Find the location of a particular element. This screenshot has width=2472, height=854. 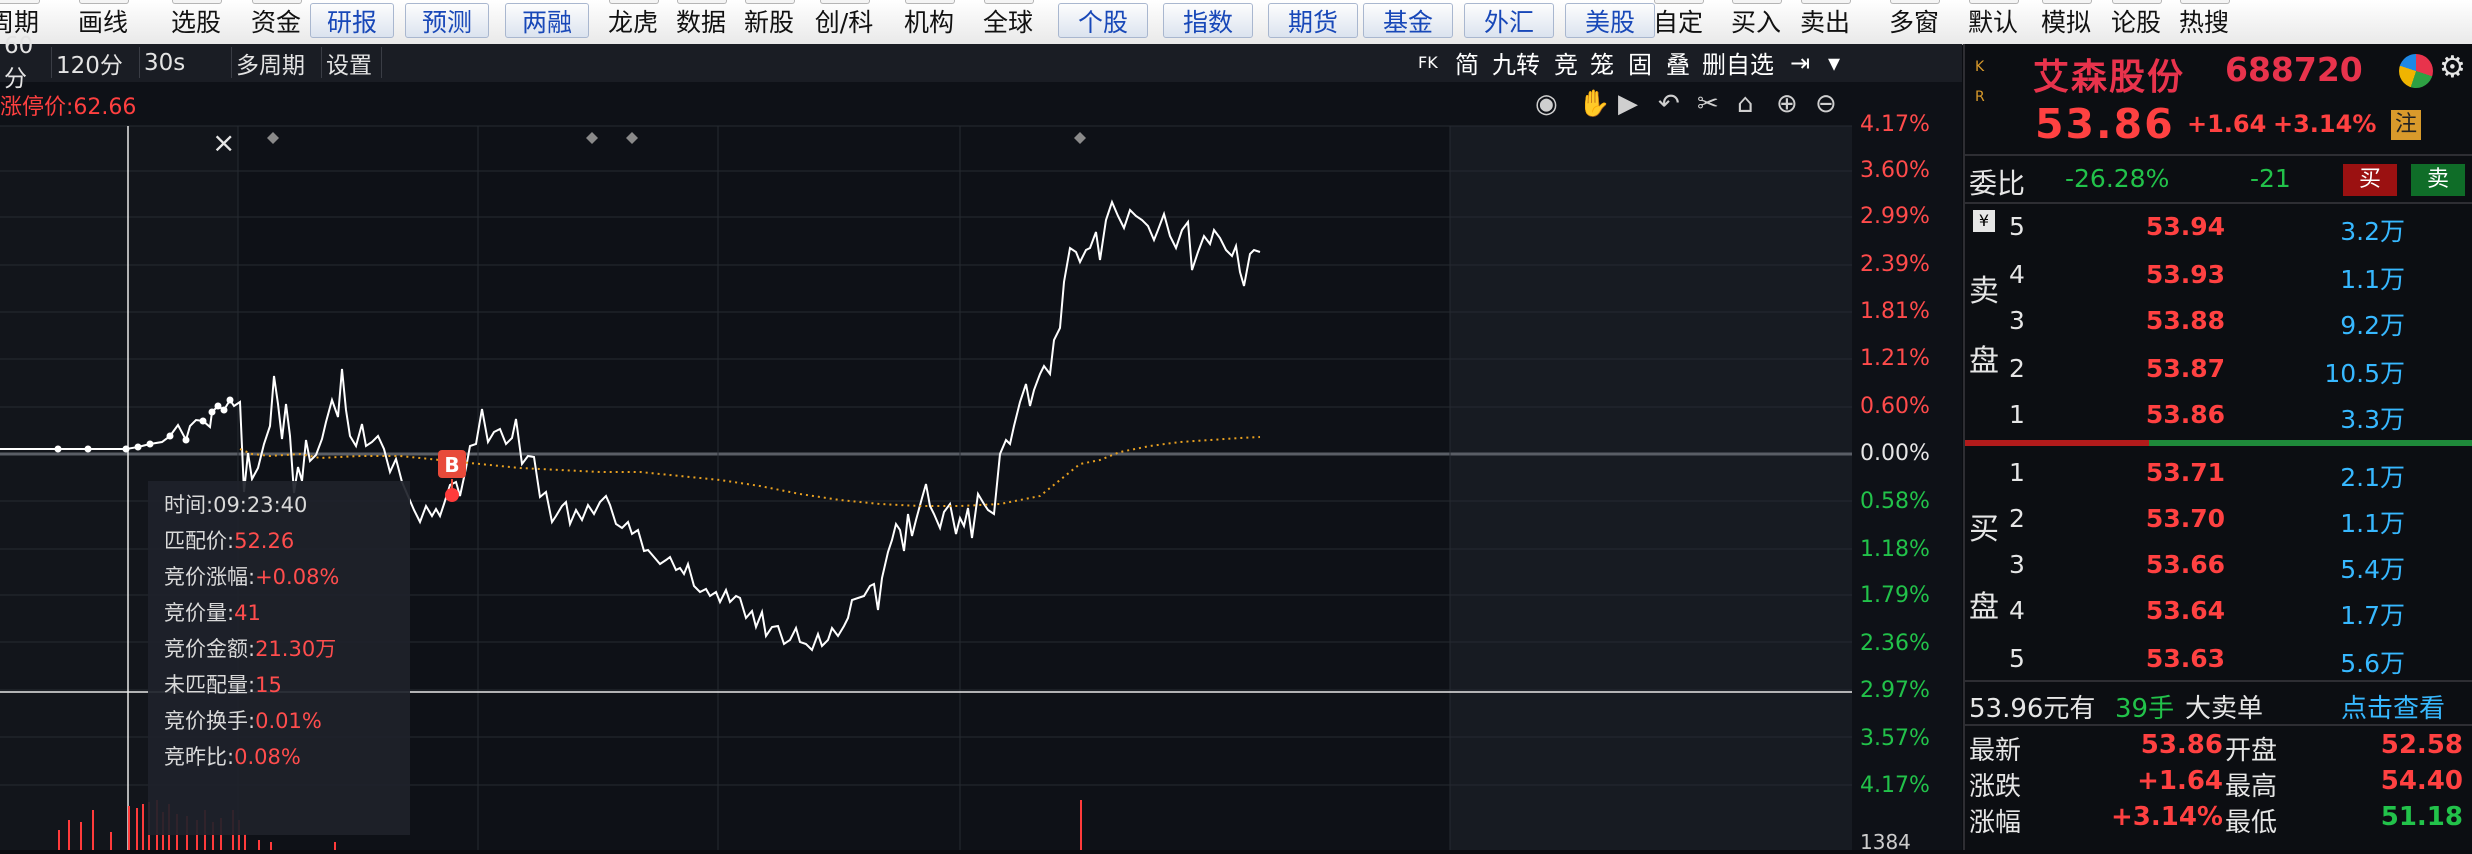

bid-level-row: 3 53.66 5.4万 is located at coordinates (2218, 566).